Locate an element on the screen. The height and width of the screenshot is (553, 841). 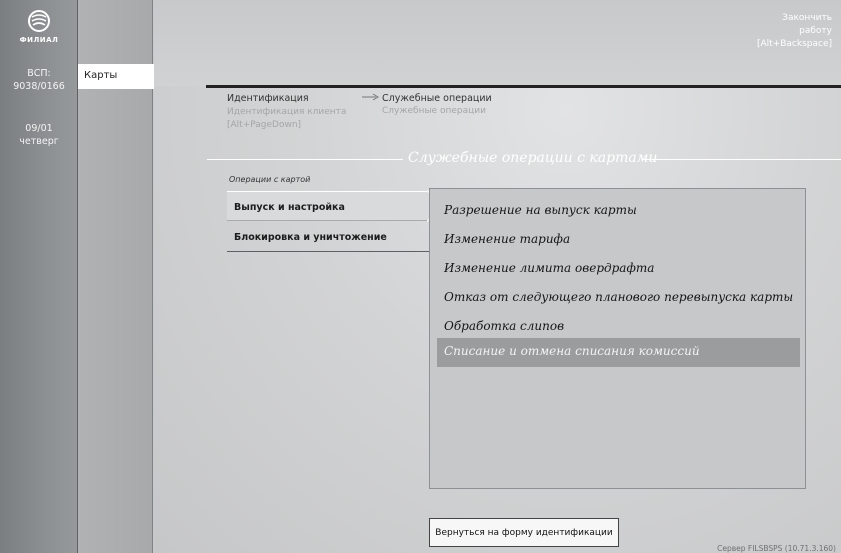
breadcrumb-arrow-icon is located at coordinates (370, 97).